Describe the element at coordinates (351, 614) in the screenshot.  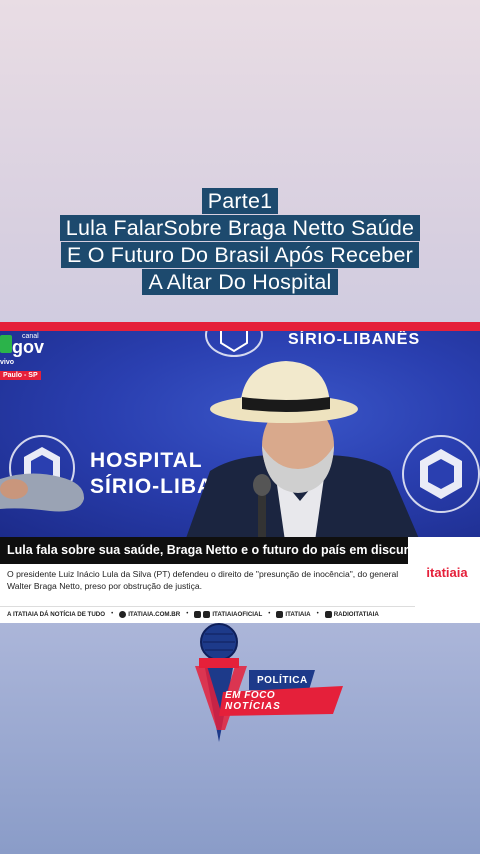
I see `footer-facebook: RADIOITATIAIA` at that location.